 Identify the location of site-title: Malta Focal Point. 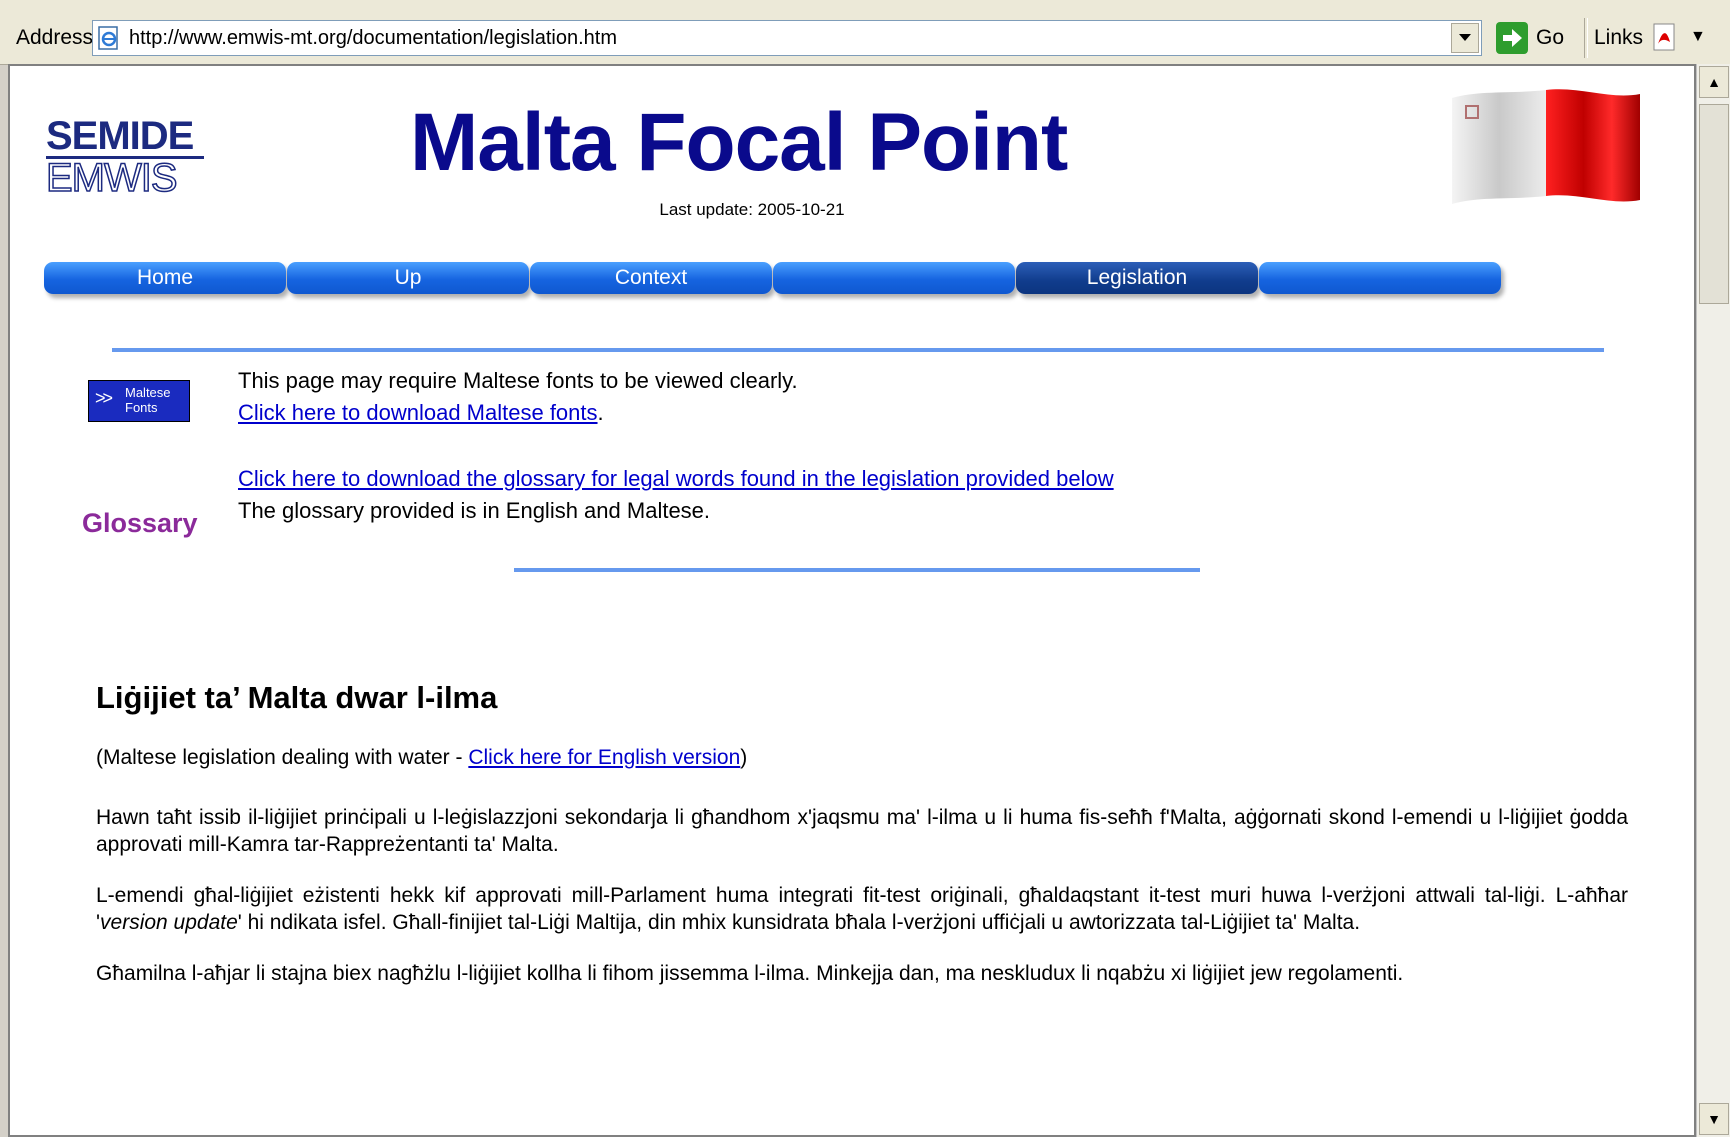
(739, 142).